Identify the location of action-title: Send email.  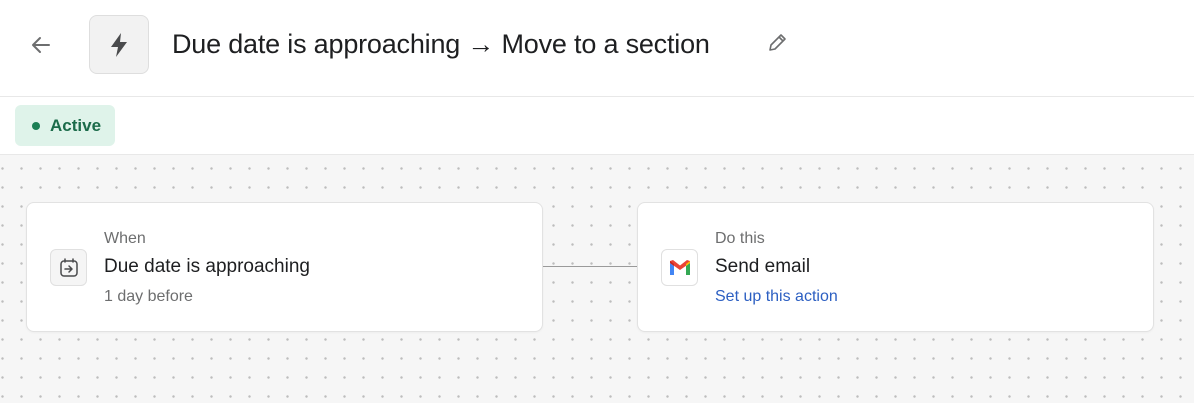
(763, 266).